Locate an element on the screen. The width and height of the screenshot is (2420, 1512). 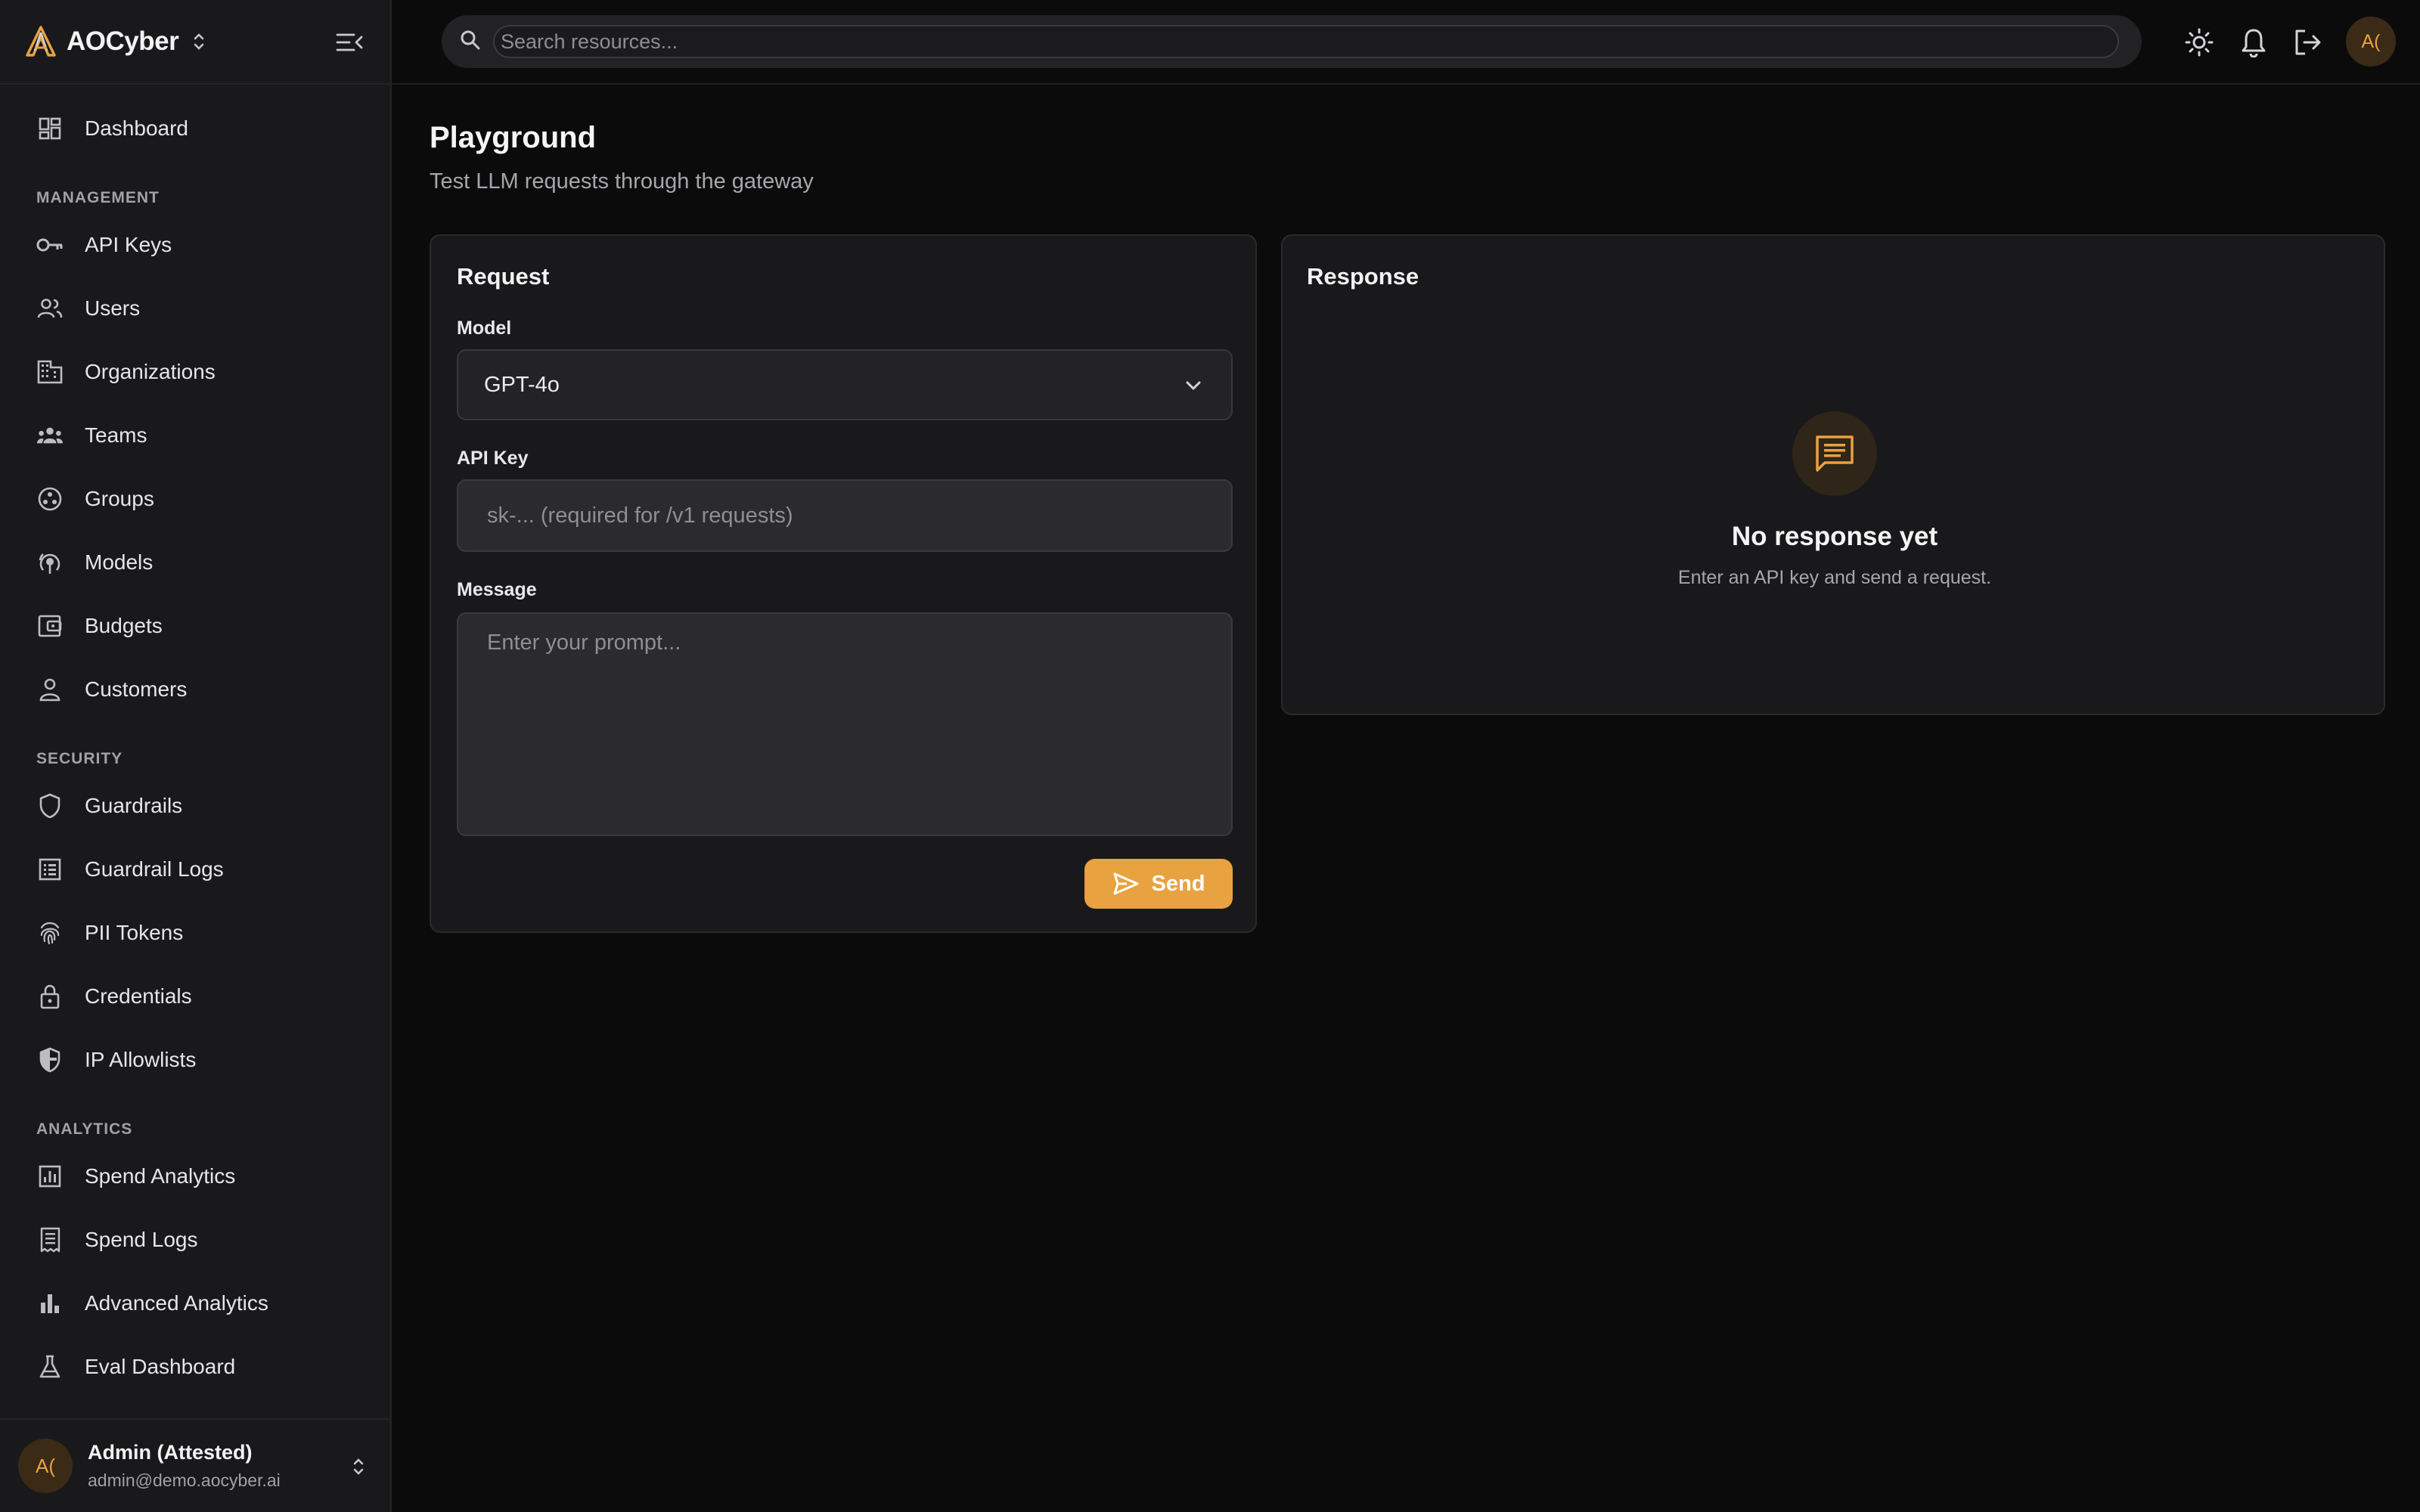
logo-icon is located at coordinates (40, 42).